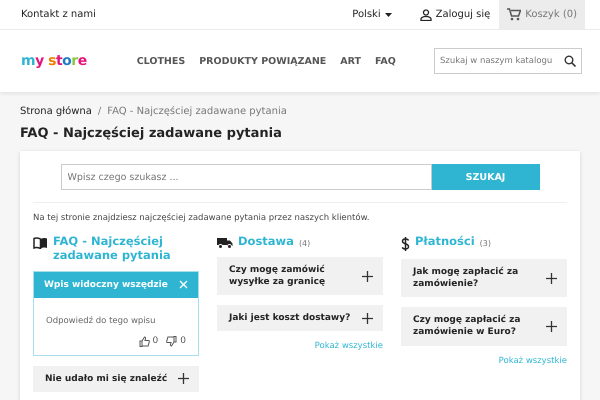 This screenshot has height=400, width=600. Describe the element at coordinates (183, 341) in the screenshot. I see `dislike-count: 0` at that location.